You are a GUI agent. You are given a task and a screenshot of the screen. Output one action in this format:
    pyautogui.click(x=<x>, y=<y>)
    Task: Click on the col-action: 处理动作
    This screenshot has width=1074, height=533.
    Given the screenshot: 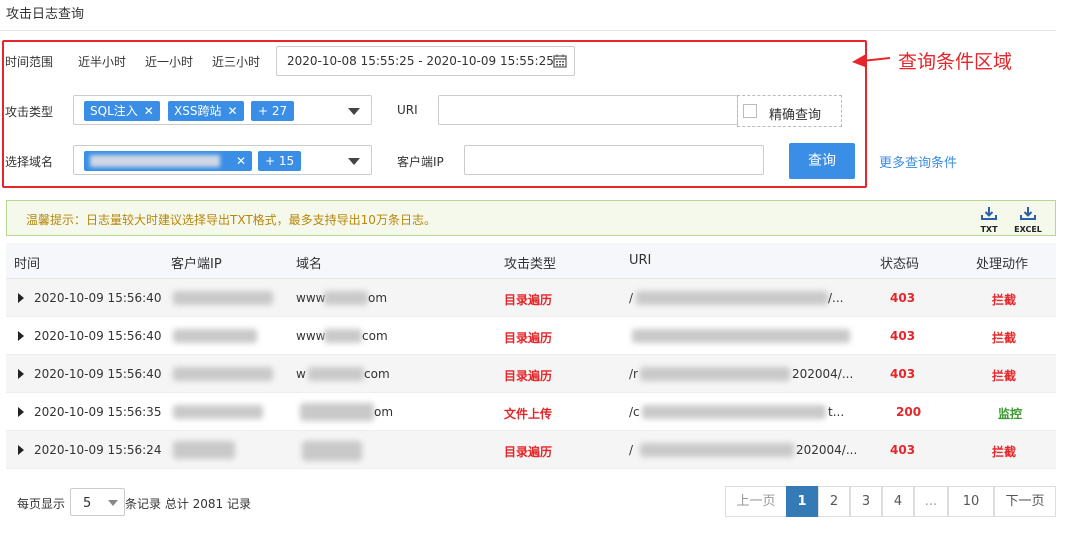 What is the action you would take?
    pyautogui.click(x=1002, y=264)
    